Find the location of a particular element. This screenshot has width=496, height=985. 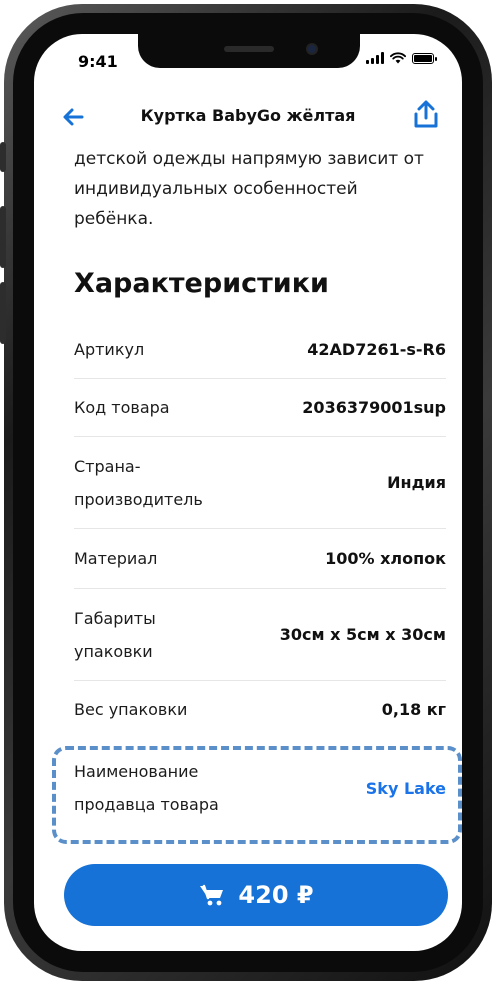

spec-label-line: Габариты is located at coordinates (115, 618).